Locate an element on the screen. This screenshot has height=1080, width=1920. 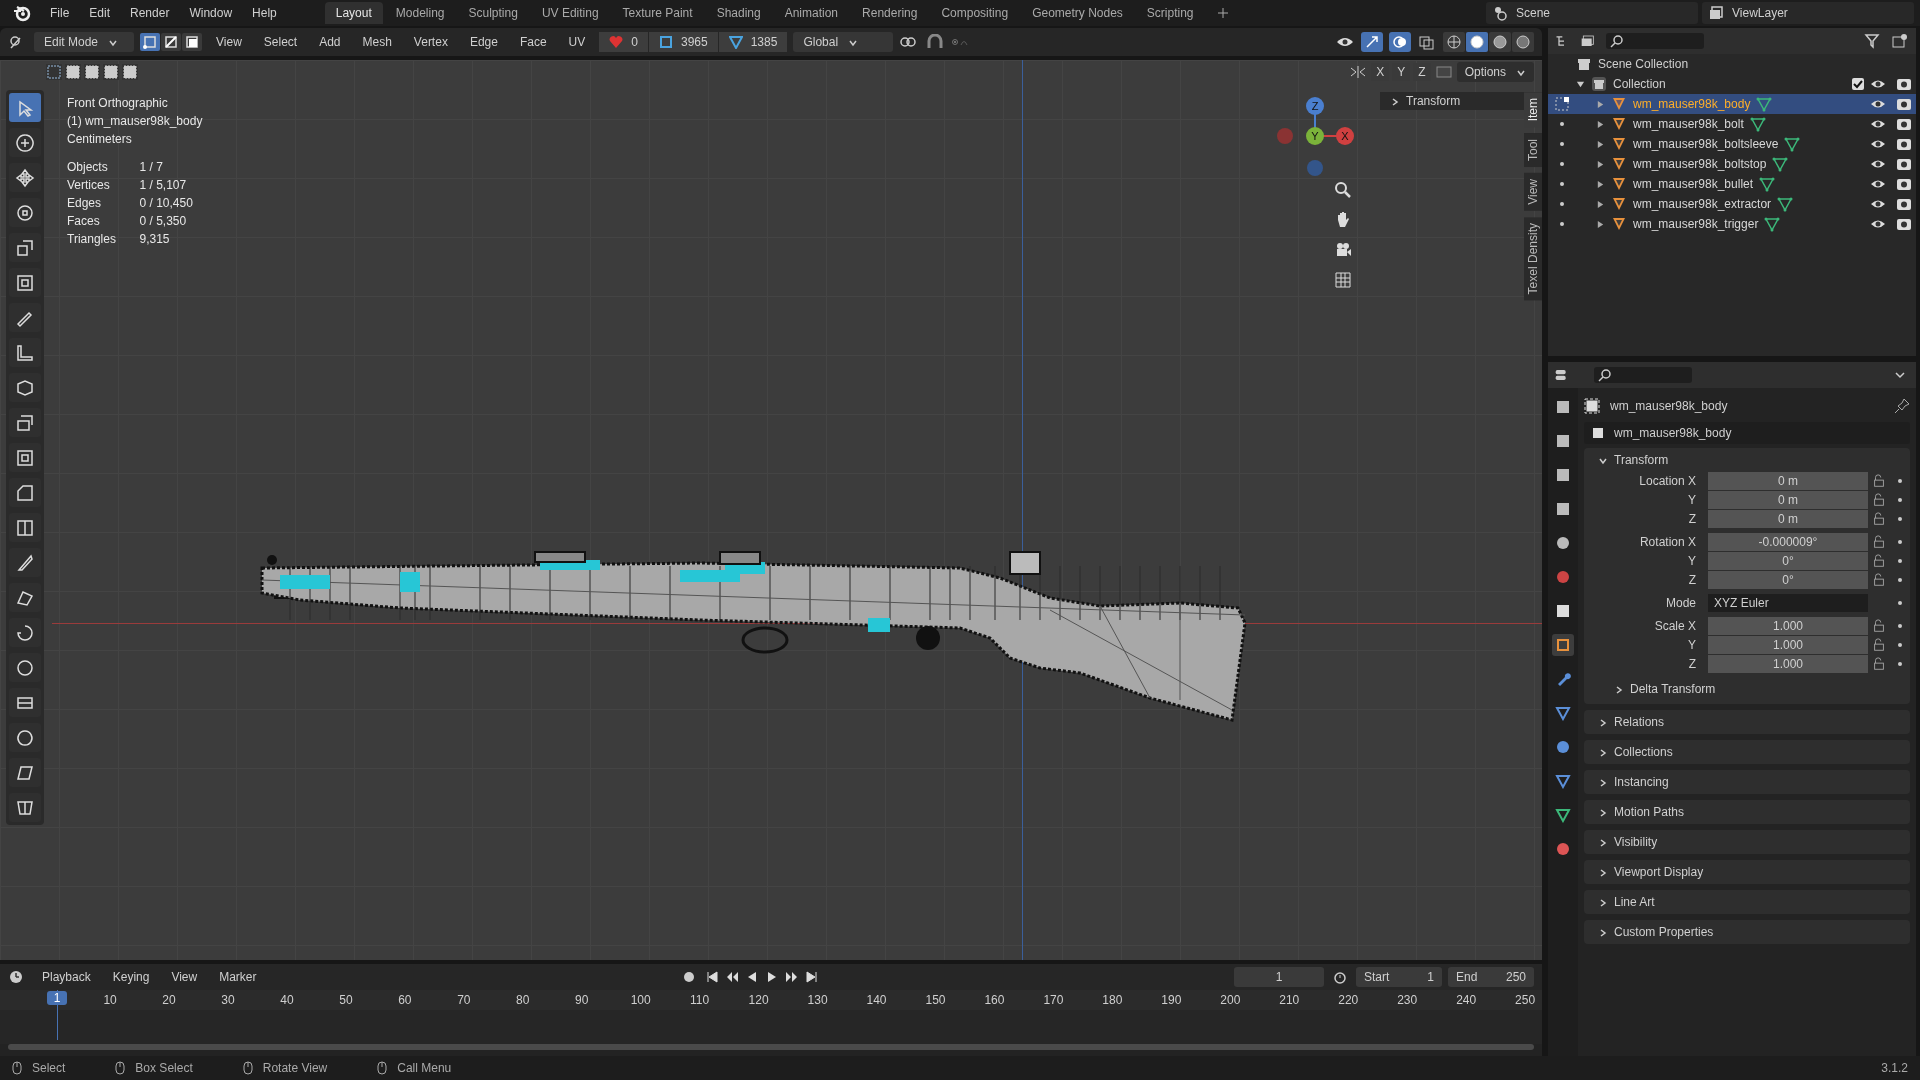
menu-item: UV is located at coordinates (577, 42).